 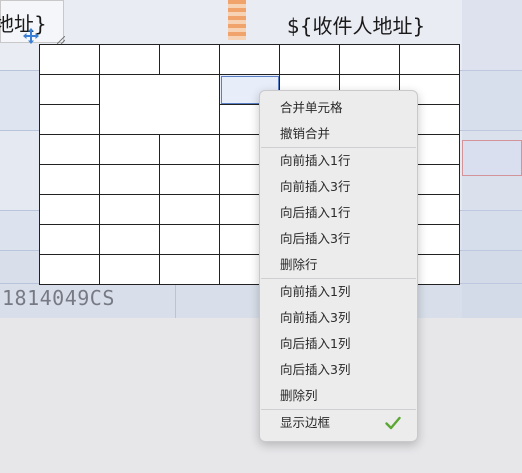 What do you see at coordinates (237, 20) in the screenshot?
I see `waybill-orange-stripe` at bounding box center [237, 20].